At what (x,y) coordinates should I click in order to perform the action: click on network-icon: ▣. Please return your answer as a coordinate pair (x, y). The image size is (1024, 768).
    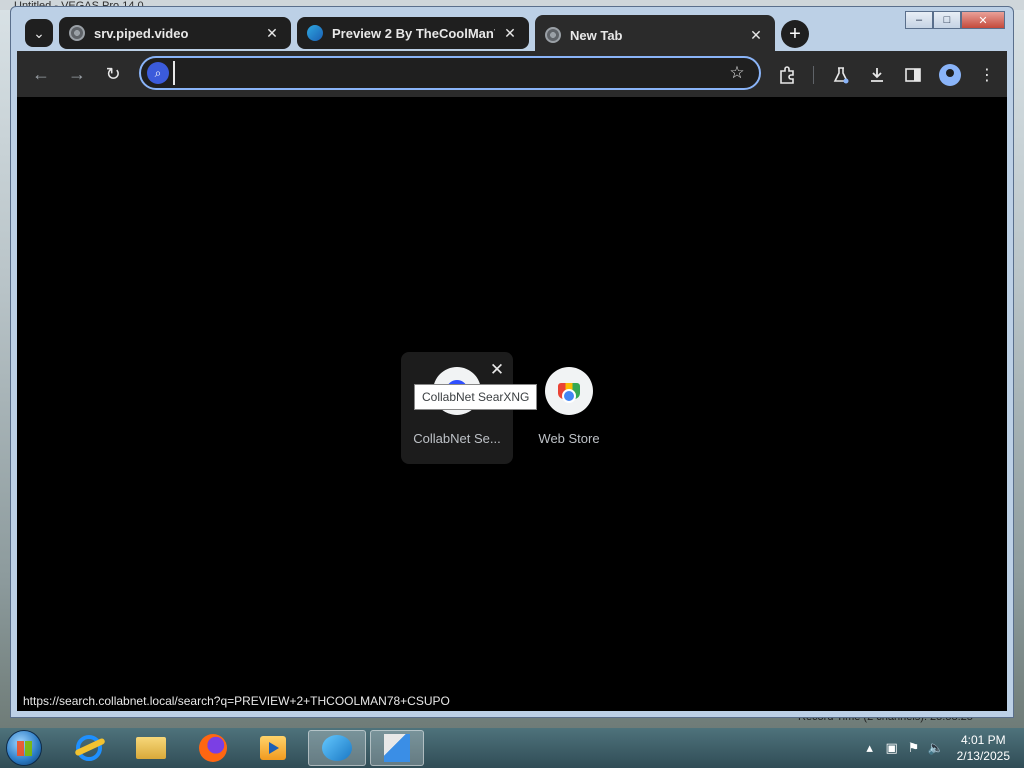
    Looking at the image, I should click on (892, 748).